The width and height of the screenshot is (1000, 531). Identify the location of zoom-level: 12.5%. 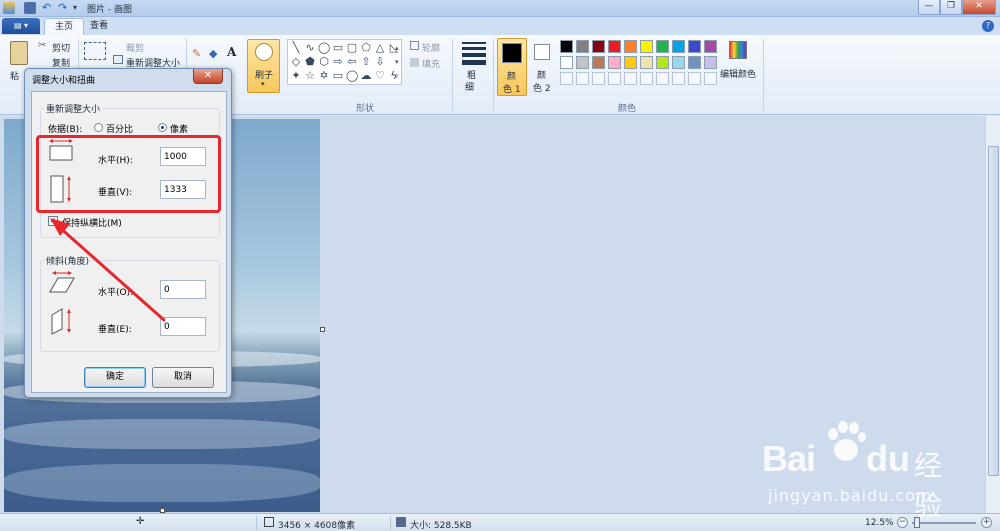
(879, 523).